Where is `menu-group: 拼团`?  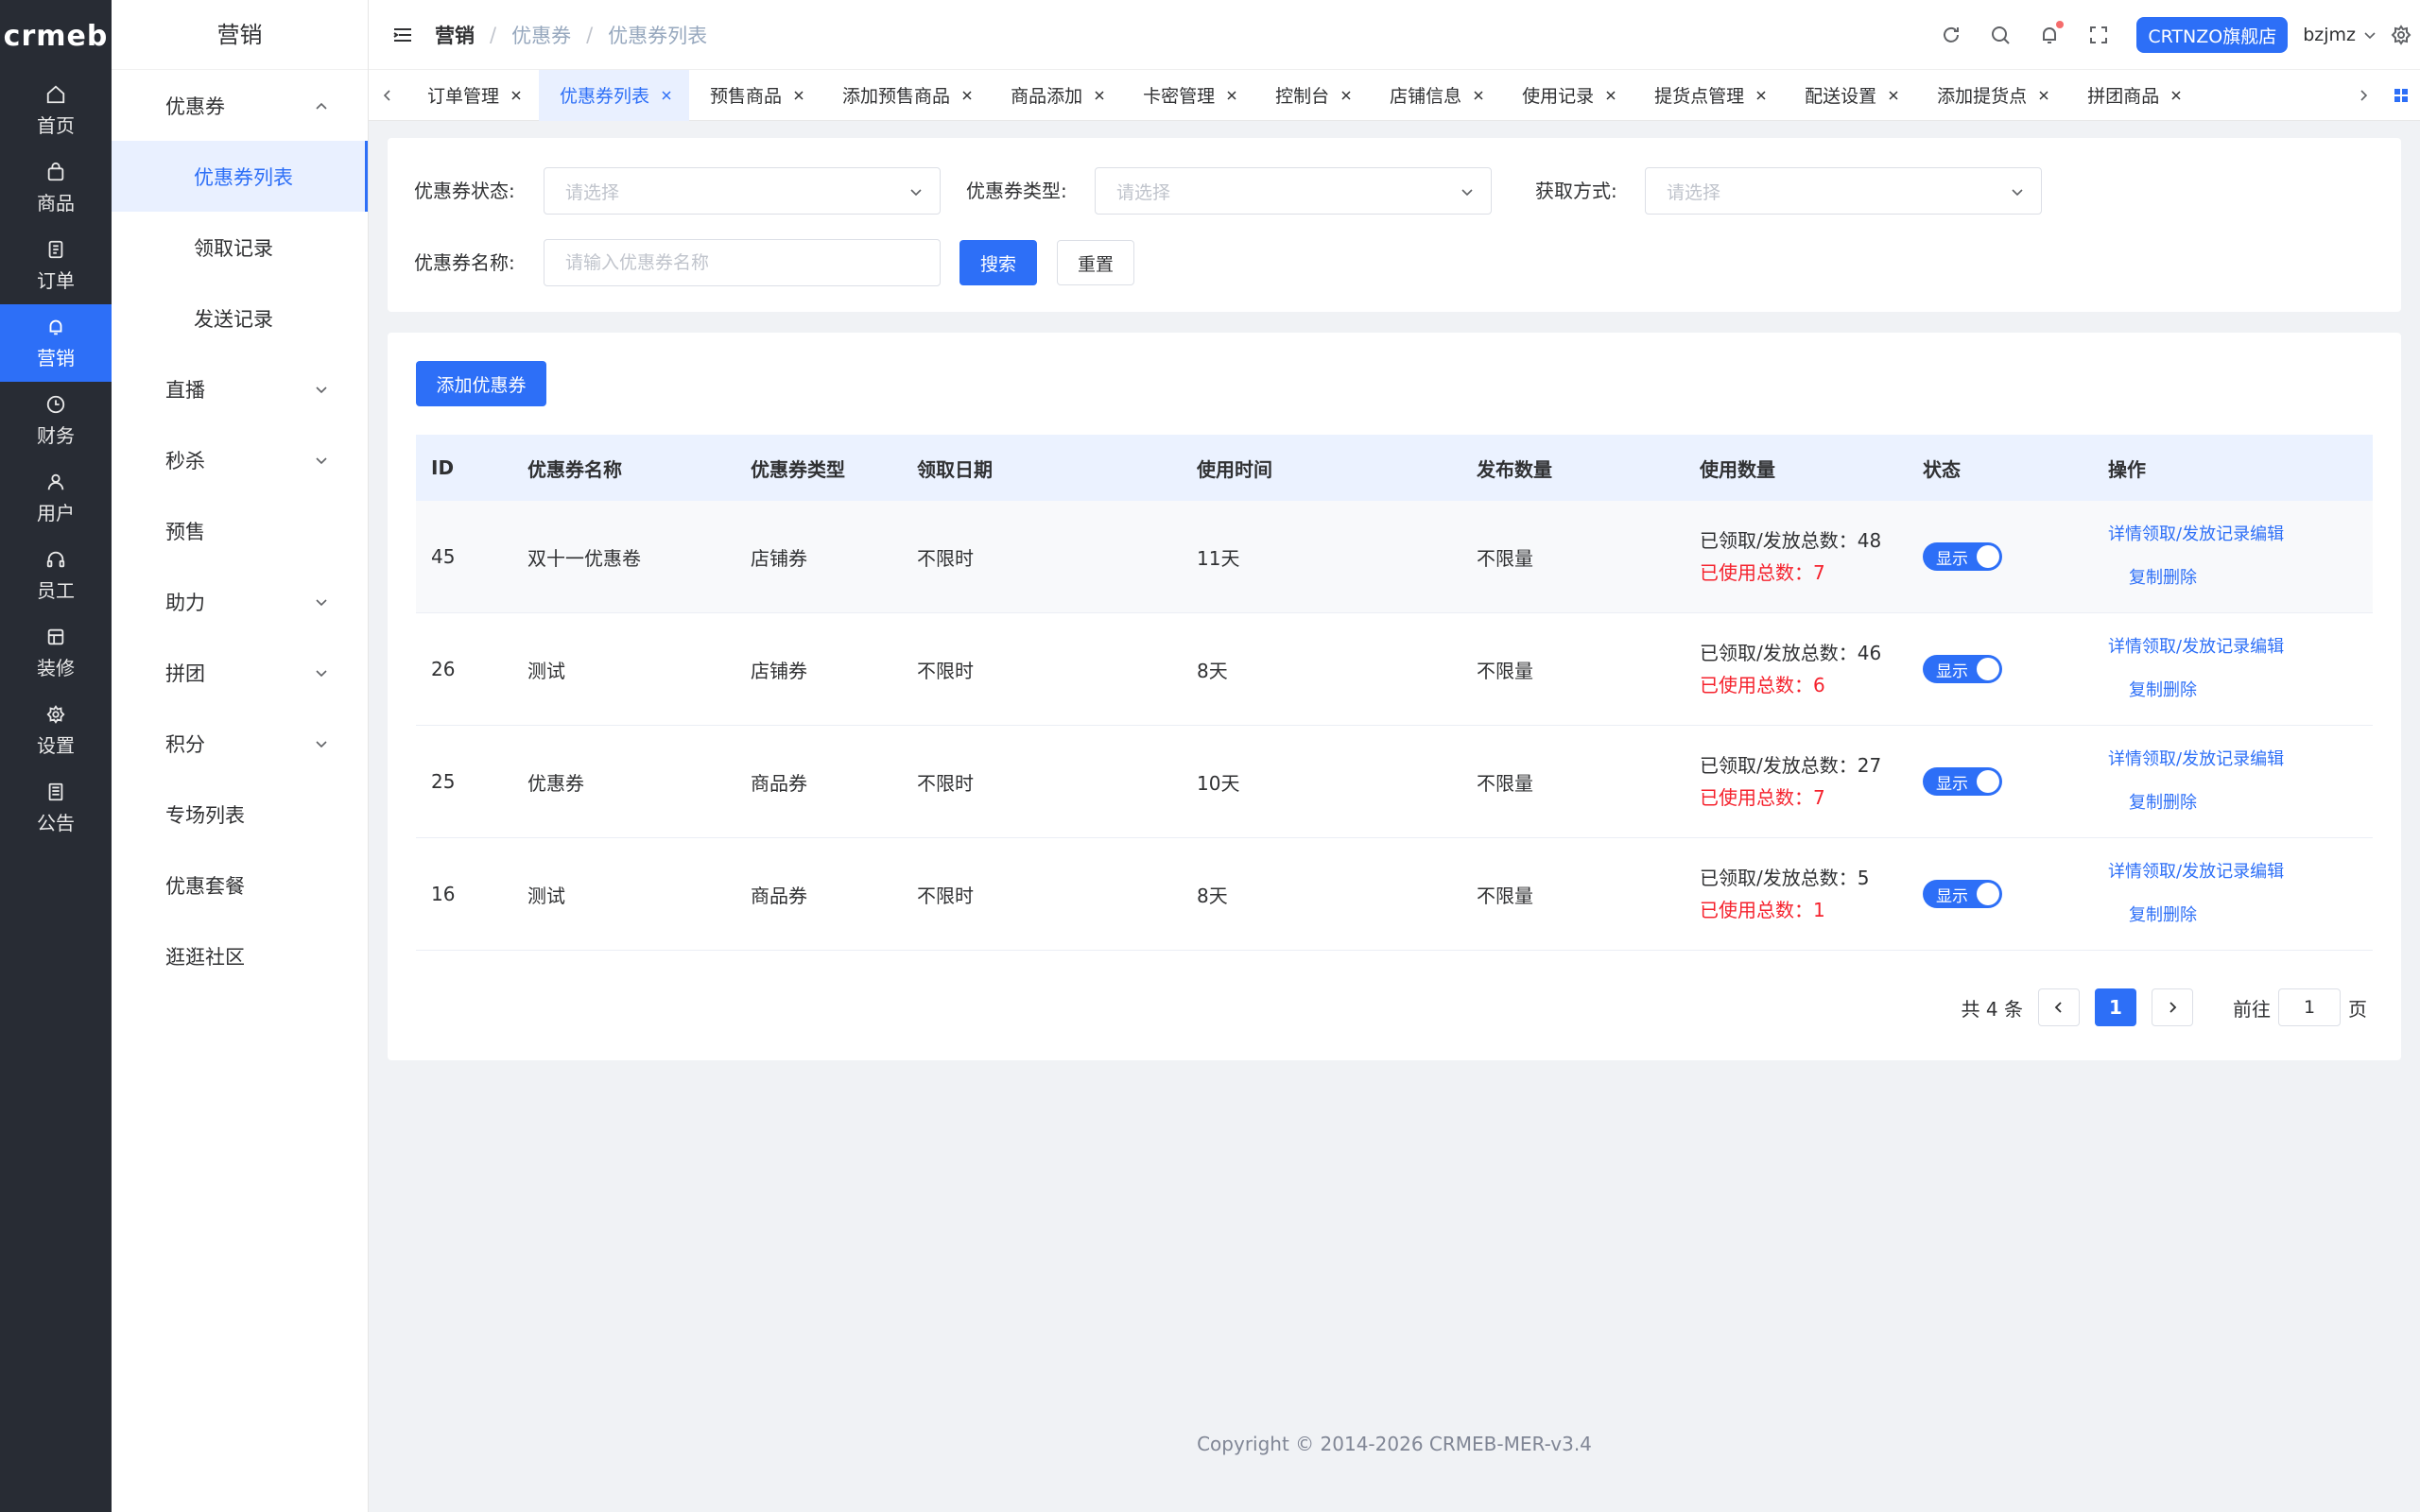
menu-group: 拼团 is located at coordinates (240, 672).